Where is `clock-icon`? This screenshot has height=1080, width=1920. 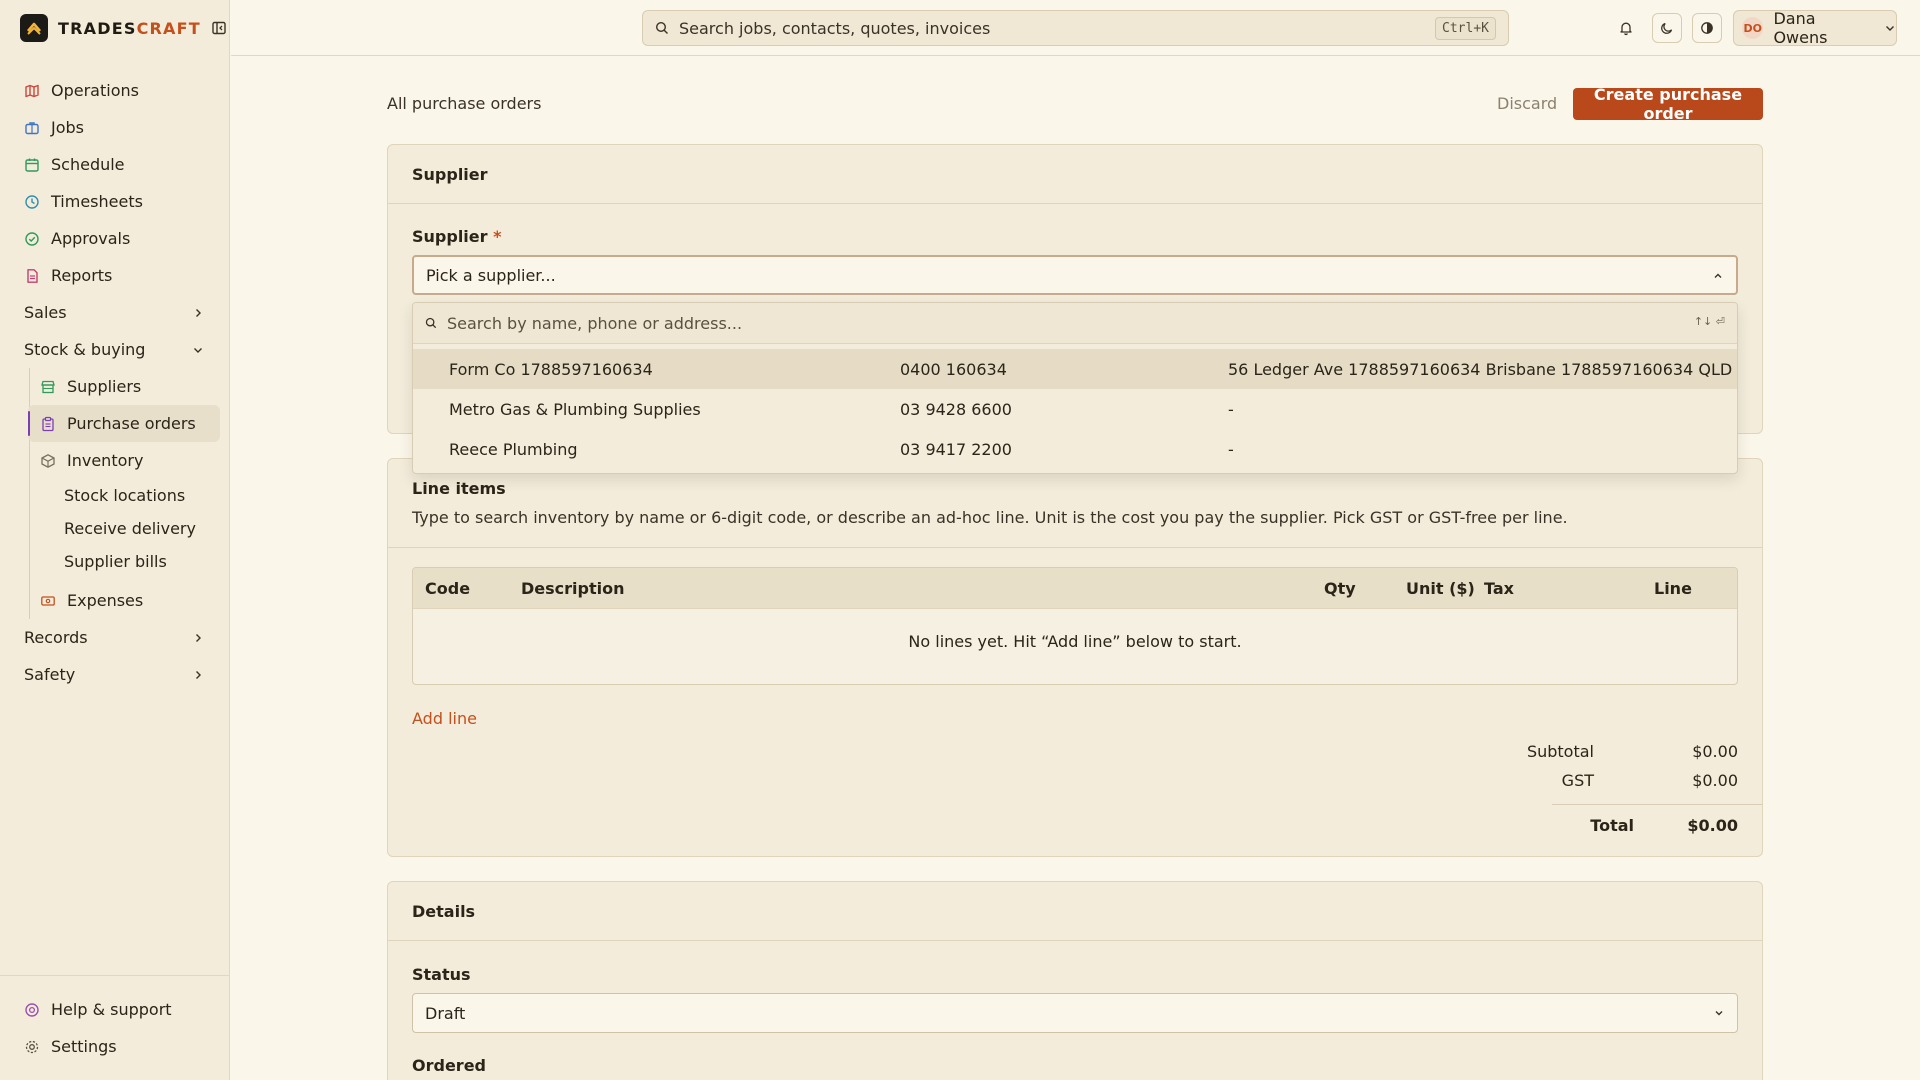 clock-icon is located at coordinates (32, 202).